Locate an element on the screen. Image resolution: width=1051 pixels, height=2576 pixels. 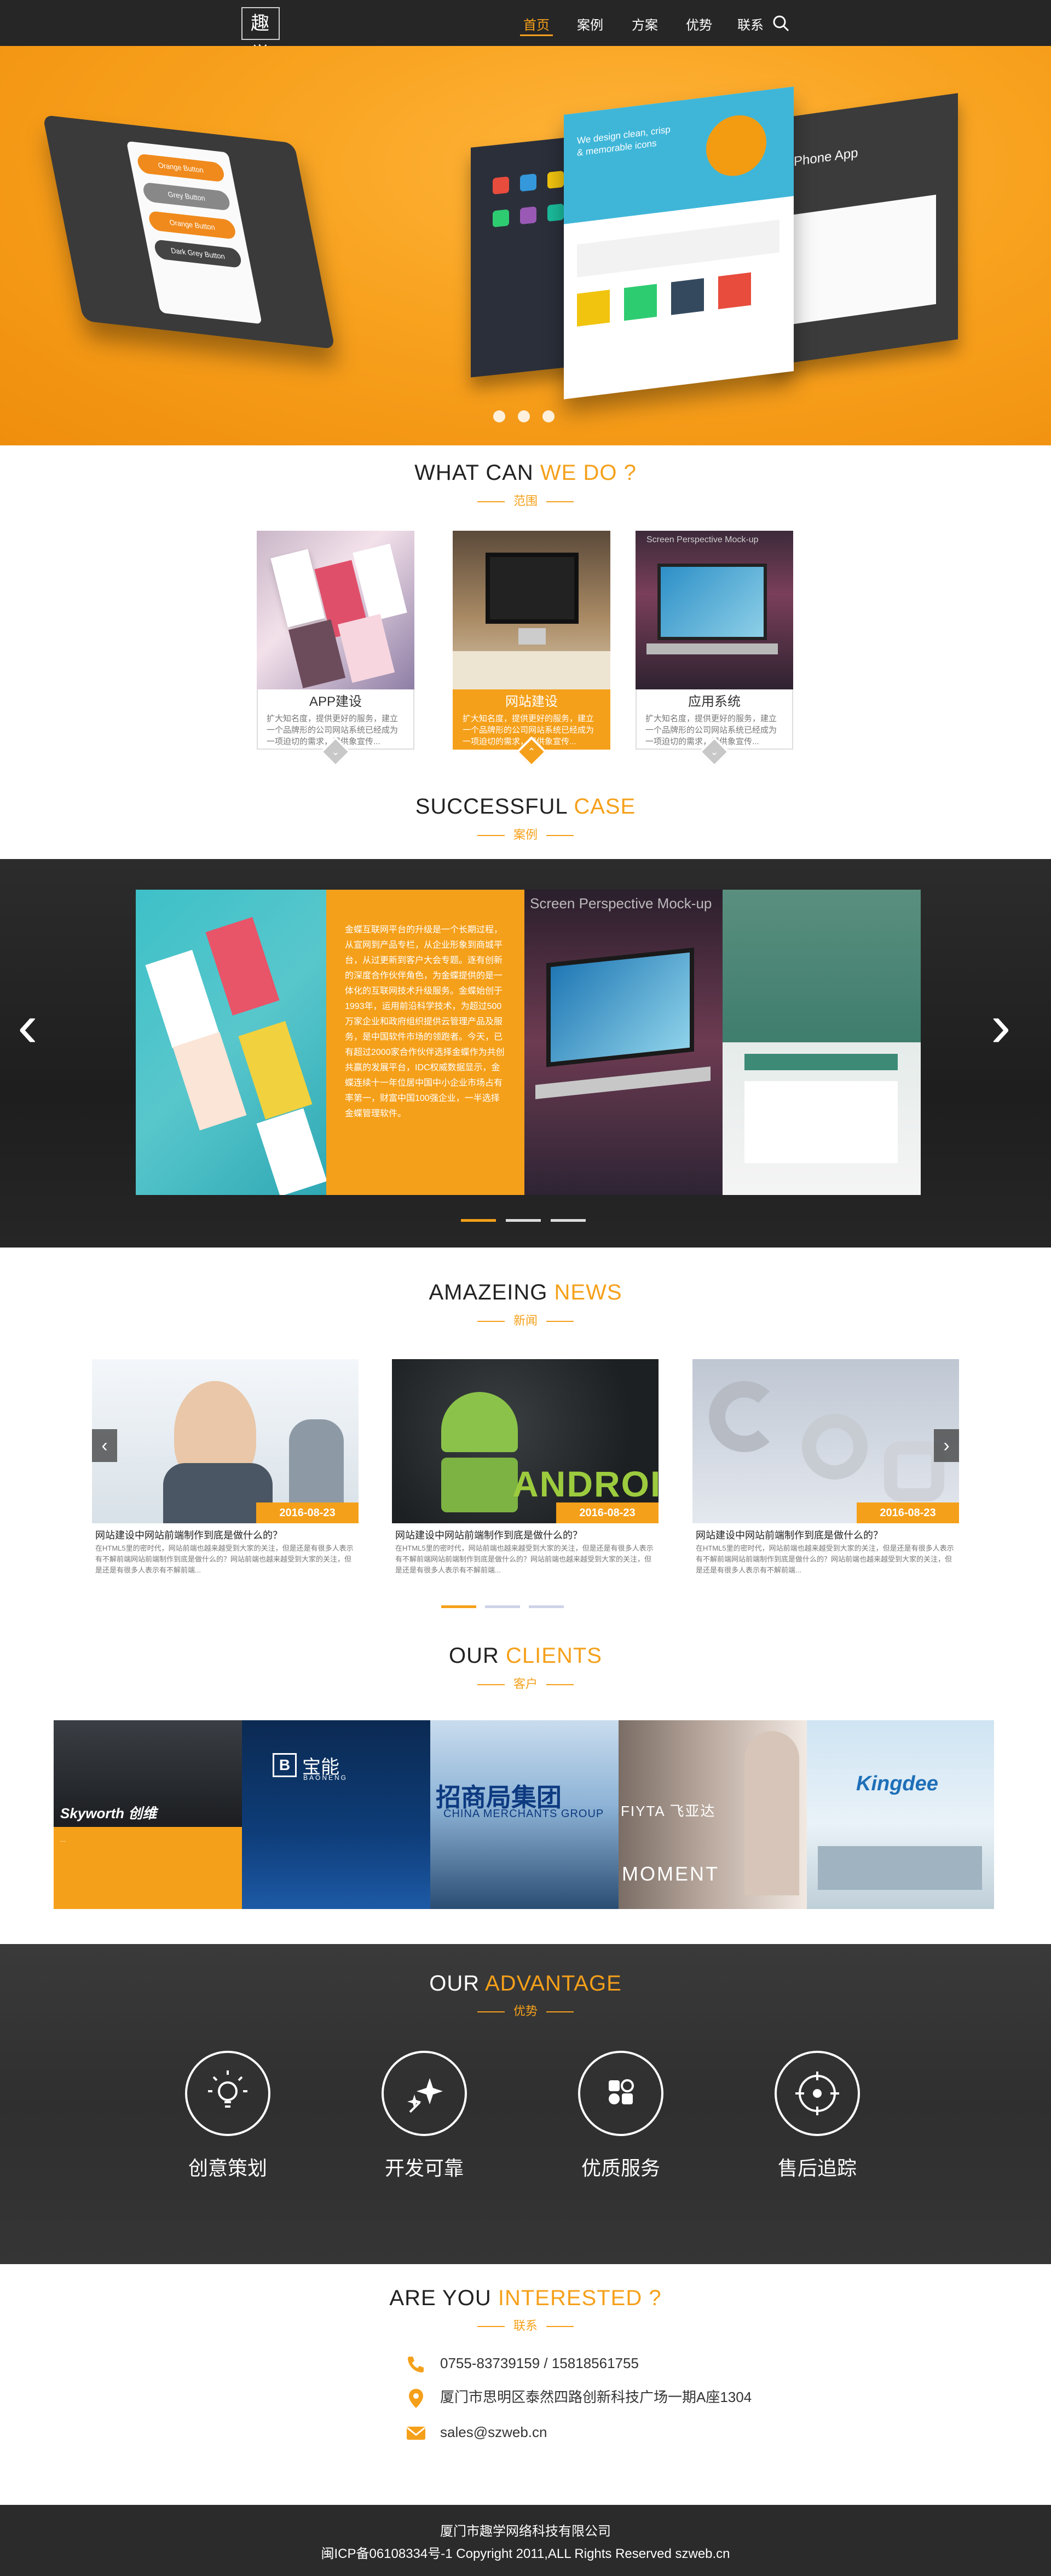
case-image-app is located at coordinates (231, 1042).